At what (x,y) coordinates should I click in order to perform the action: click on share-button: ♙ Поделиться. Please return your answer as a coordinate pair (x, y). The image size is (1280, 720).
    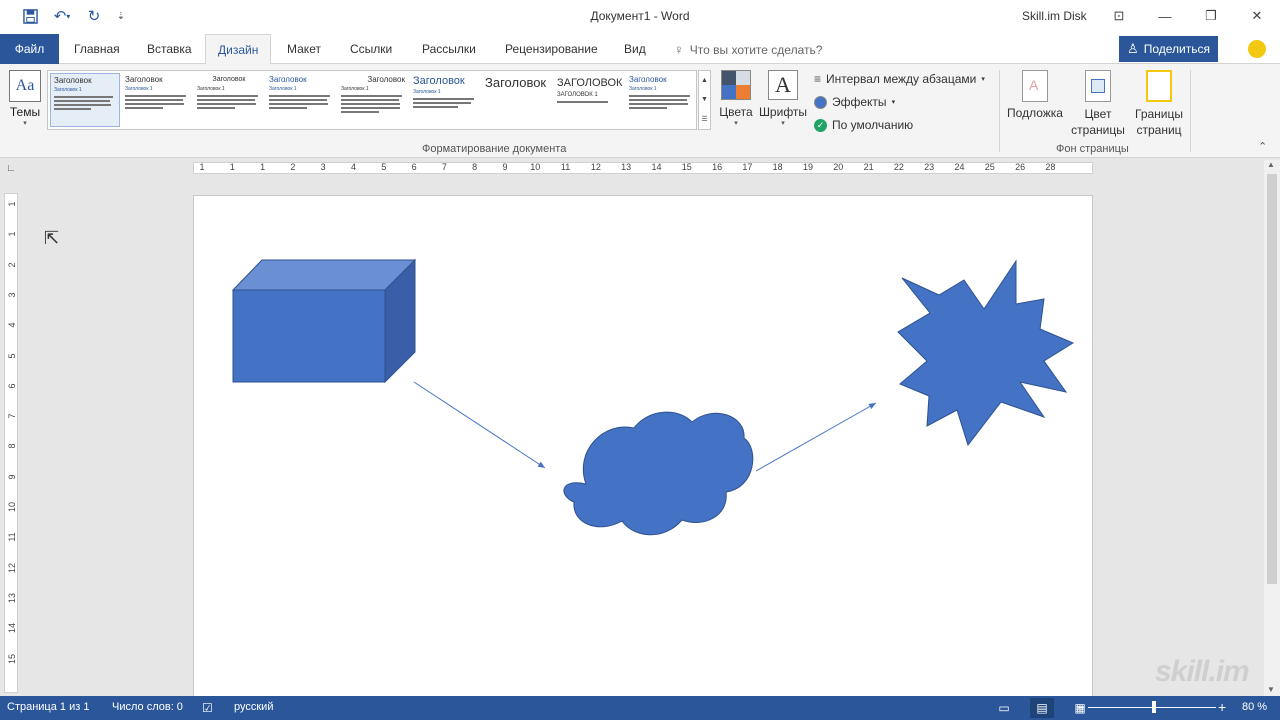
    Looking at the image, I should click on (1168, 49).